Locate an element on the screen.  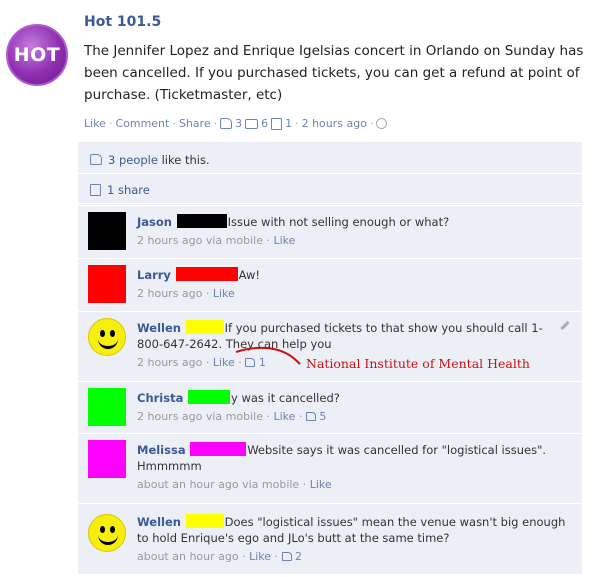
share-link: Share is located at coordinates (195, 123).